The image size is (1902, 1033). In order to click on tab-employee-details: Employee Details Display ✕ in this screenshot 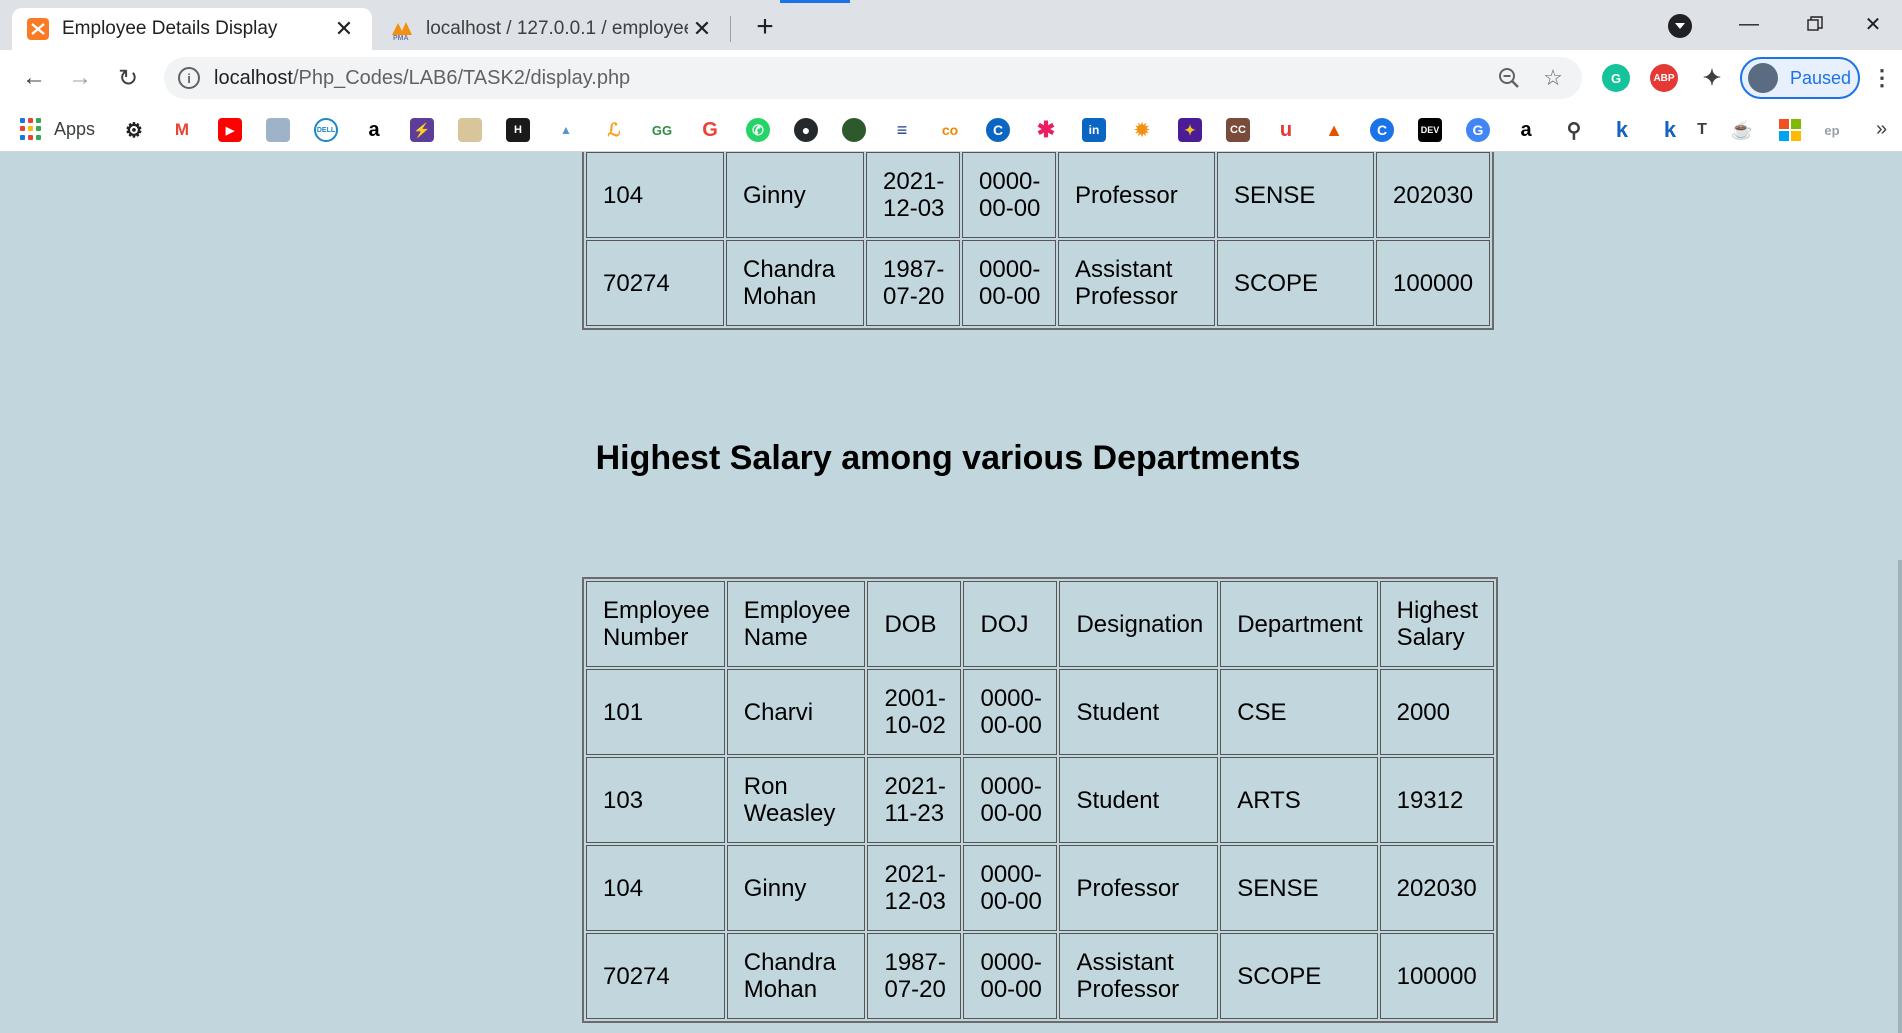, I will do `click(192, 29)`.